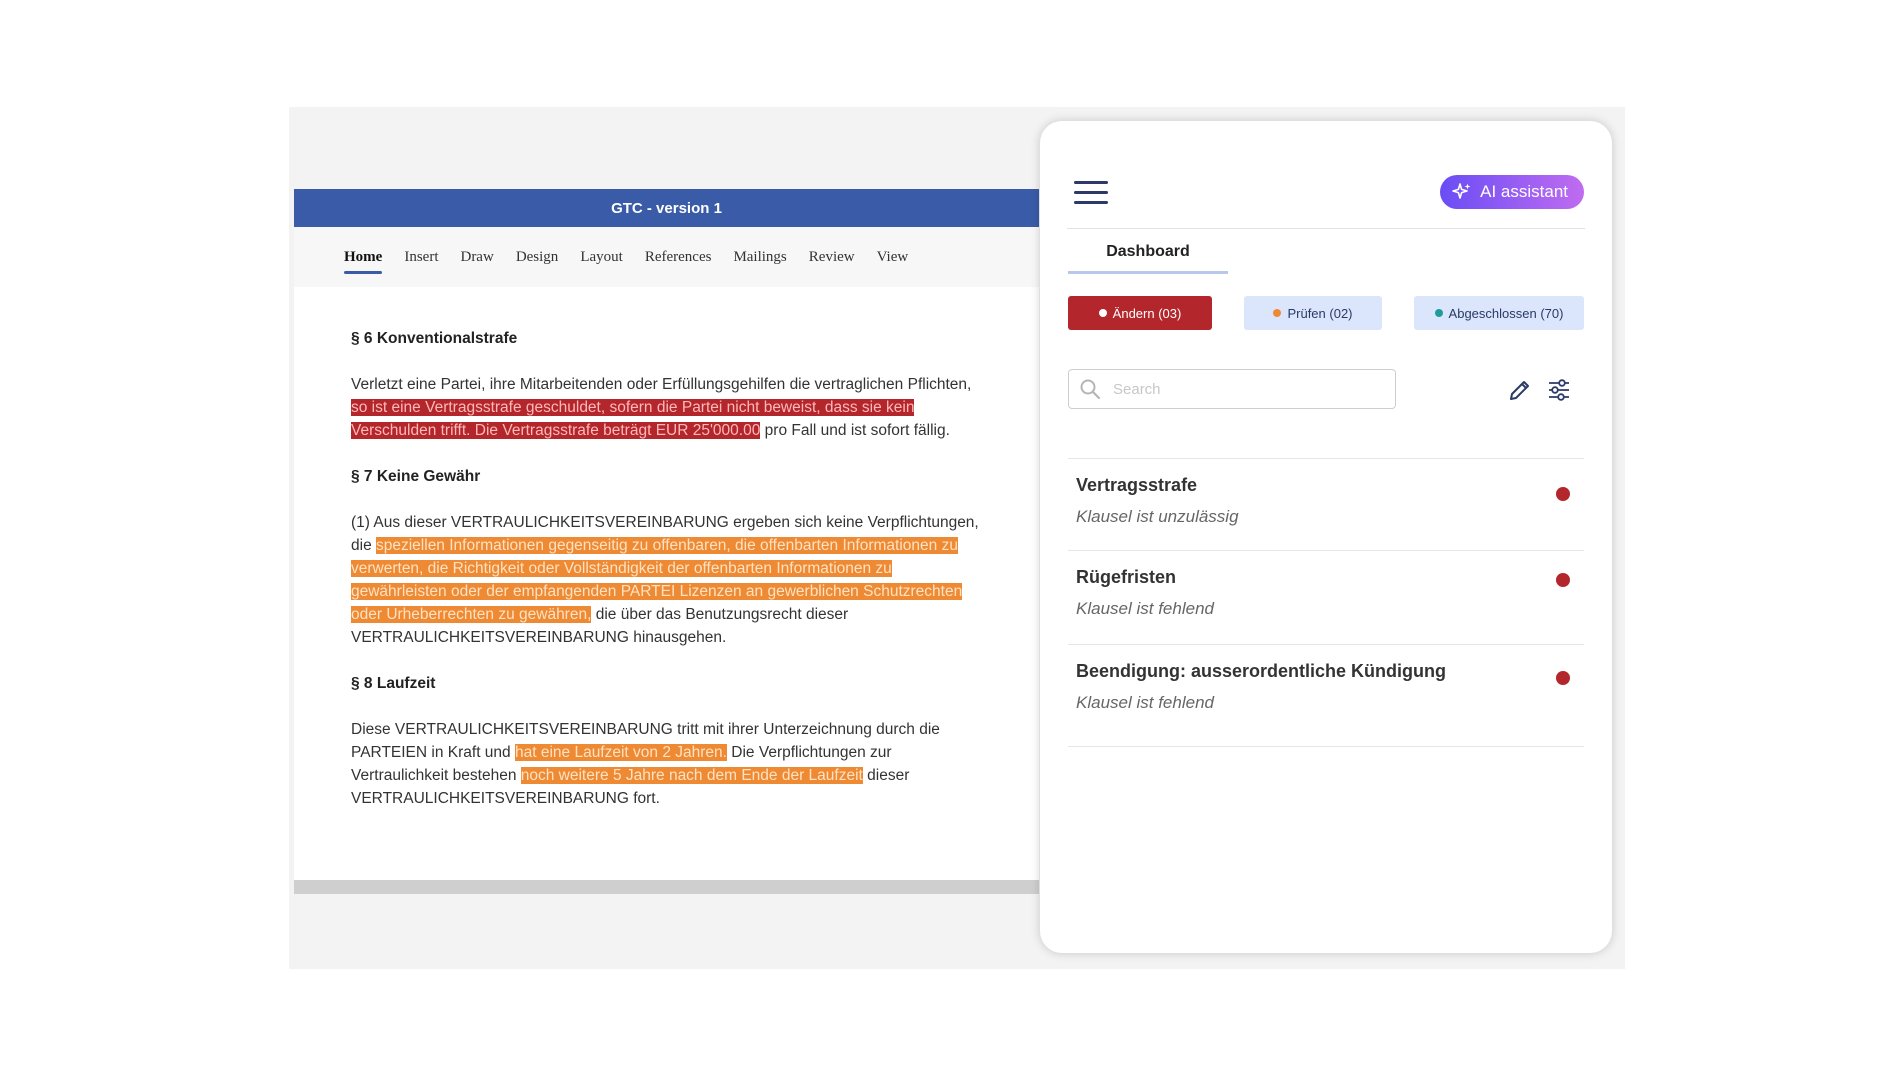 The height and width of the screenshot is (1068, 1900). What do you see at coordinates (857, 430) in the screenshot?
I see `paragraph-text: pro Fall und ist sofort fällig.` at bounding box center [857, 430].